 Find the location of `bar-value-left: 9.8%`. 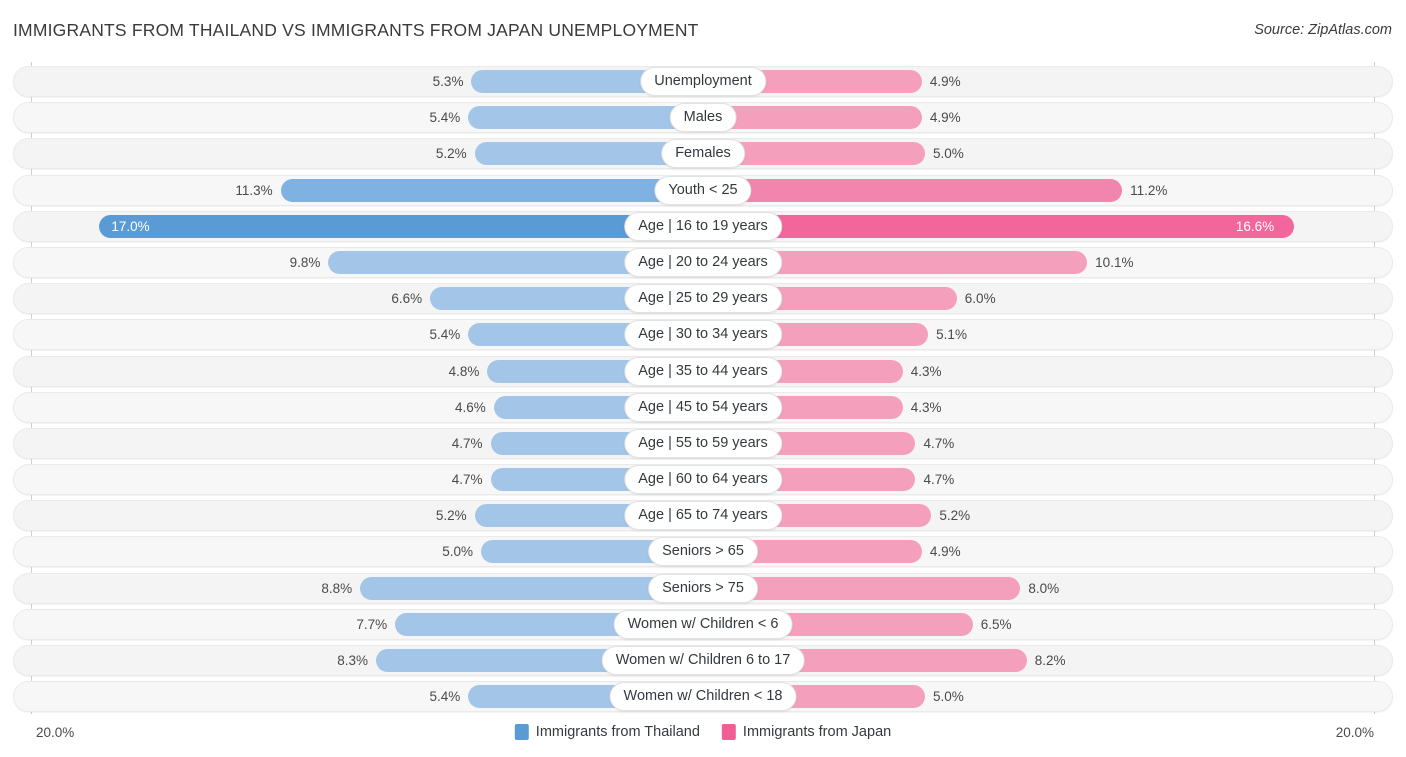

bar-value-left: 9.8% is located at coordinates (305, 262).